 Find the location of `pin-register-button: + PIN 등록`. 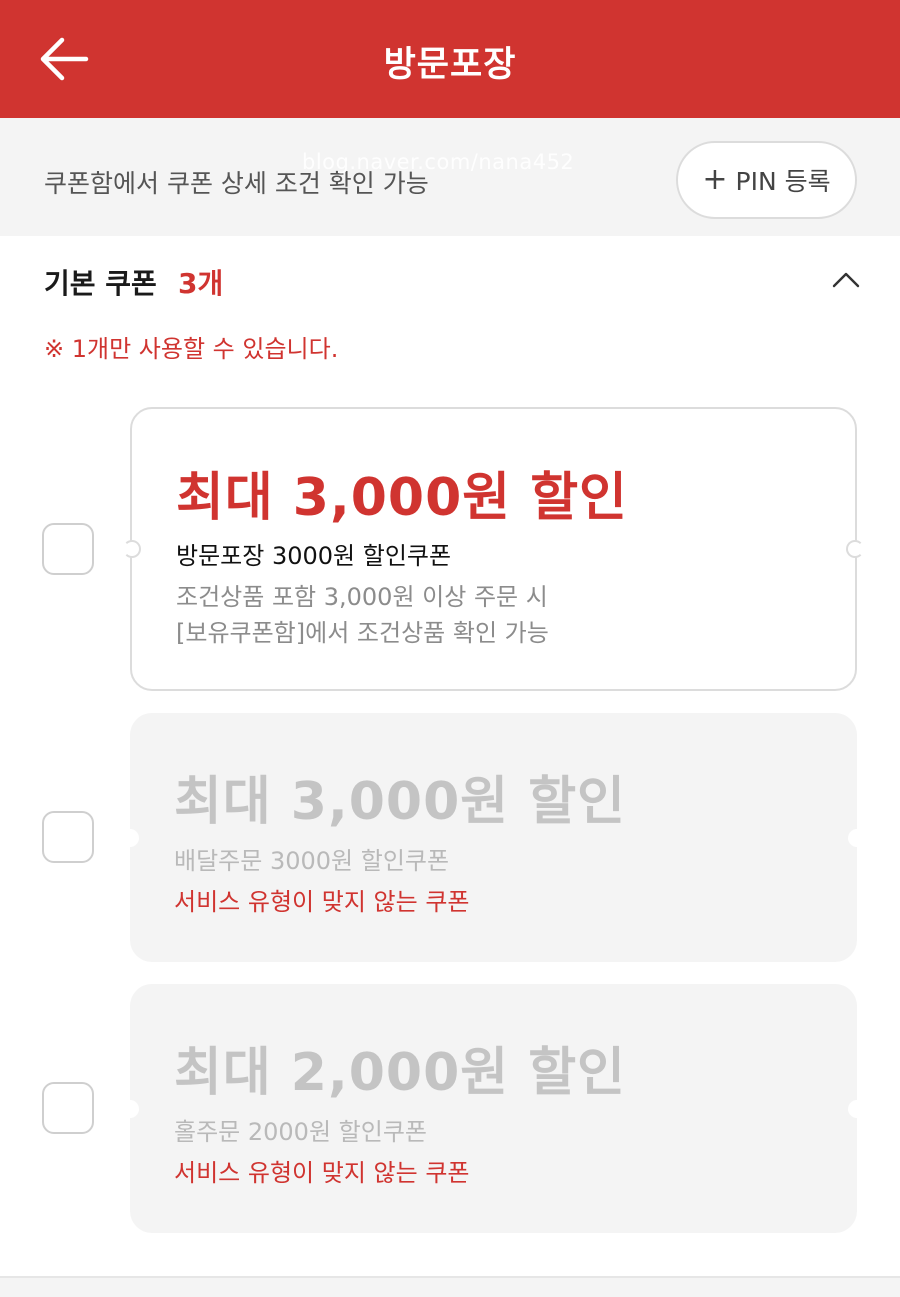

pin-register-button: + PIN 등록 is located at coordinates (766, 180).